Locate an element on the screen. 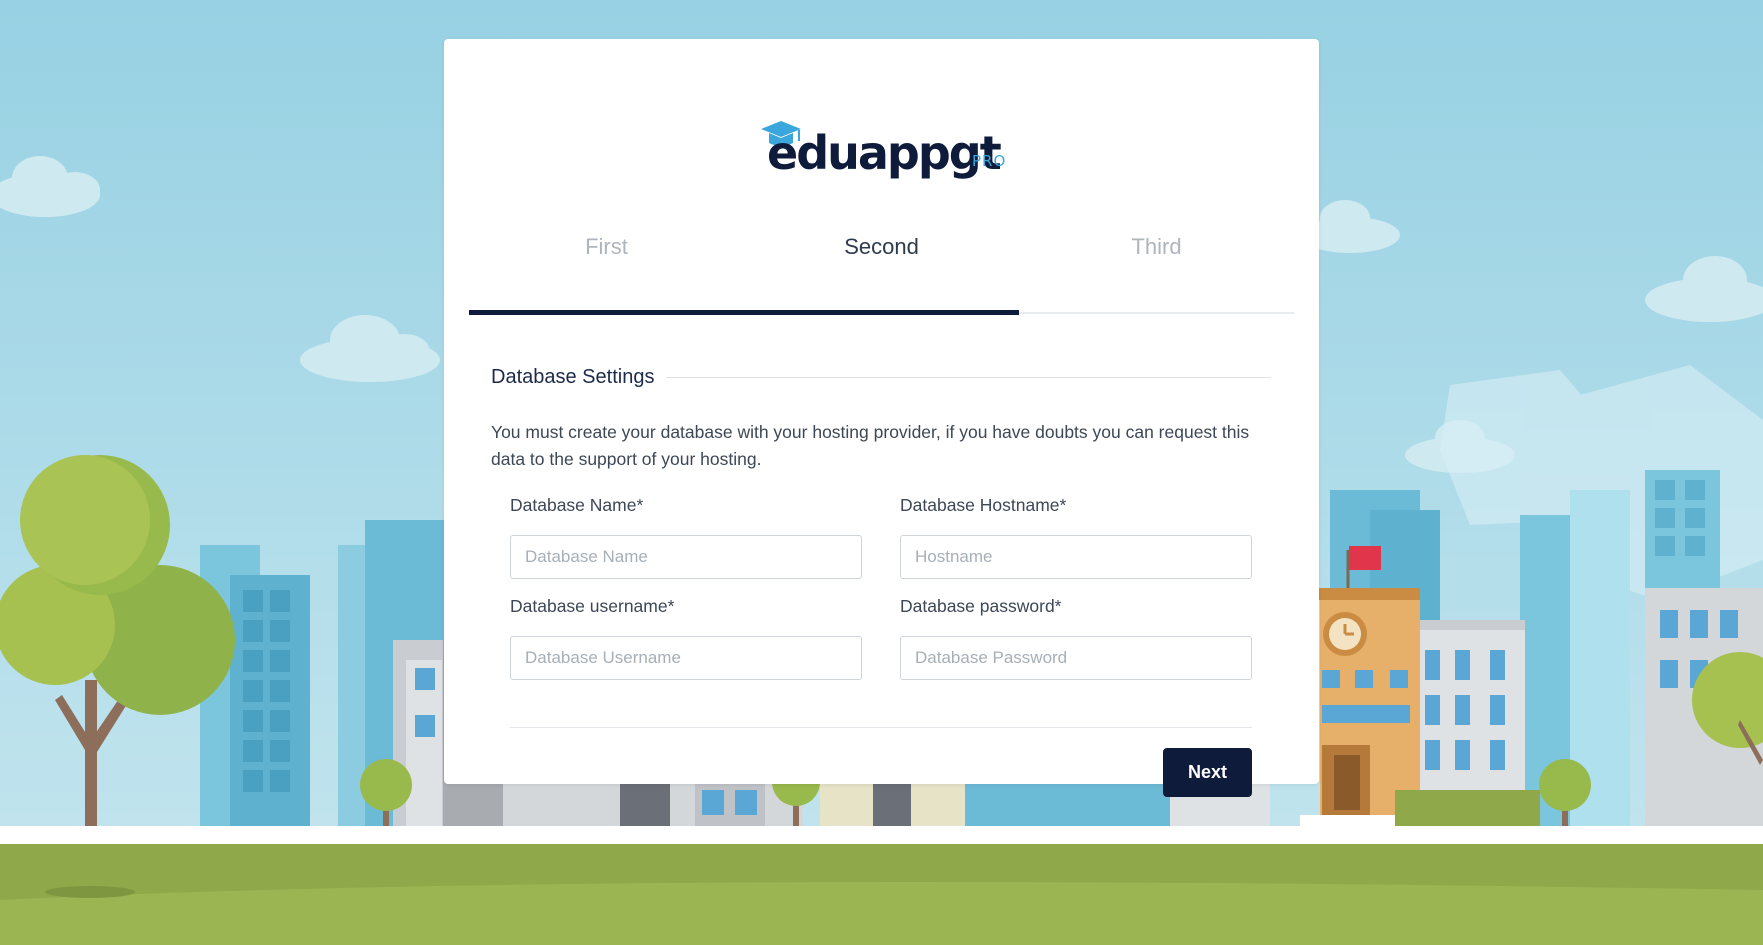 Image resolution: width=1763 pixels, height=945 pixels. logo-pro-badge: PRO is located at coordinates (989, 161).